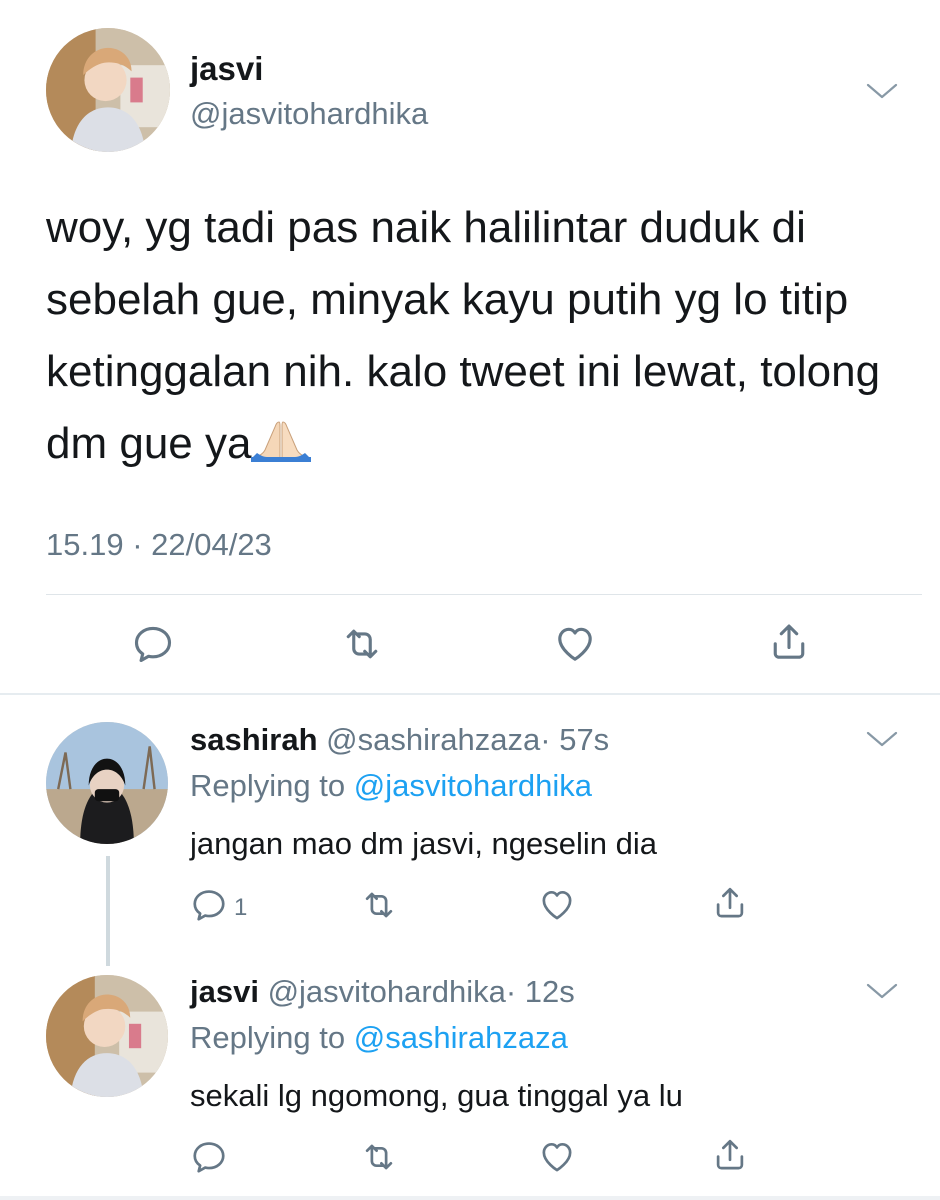  Describe the element at coordinates (423, 843) in the screenshot. I see `reply-text: jangan mao dm jasvi, ngeselin dia` at that location.